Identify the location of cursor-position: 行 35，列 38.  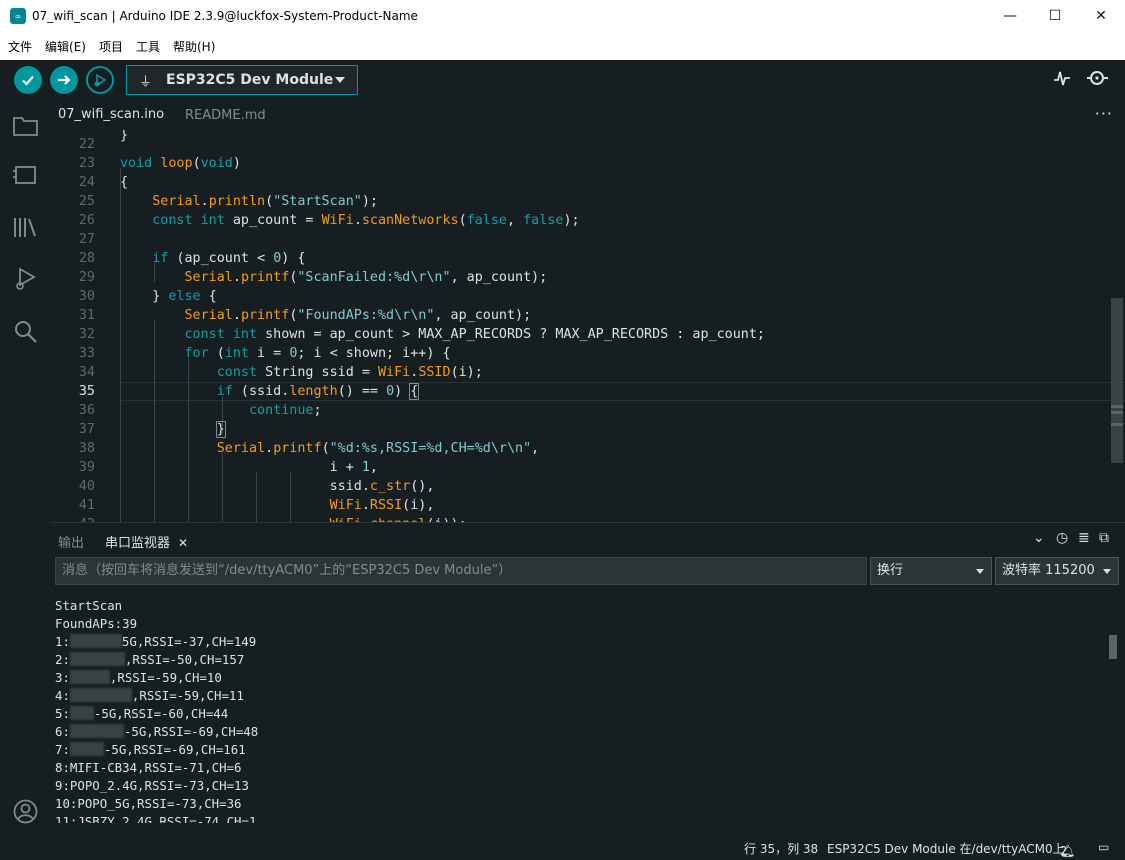
(781, 849).